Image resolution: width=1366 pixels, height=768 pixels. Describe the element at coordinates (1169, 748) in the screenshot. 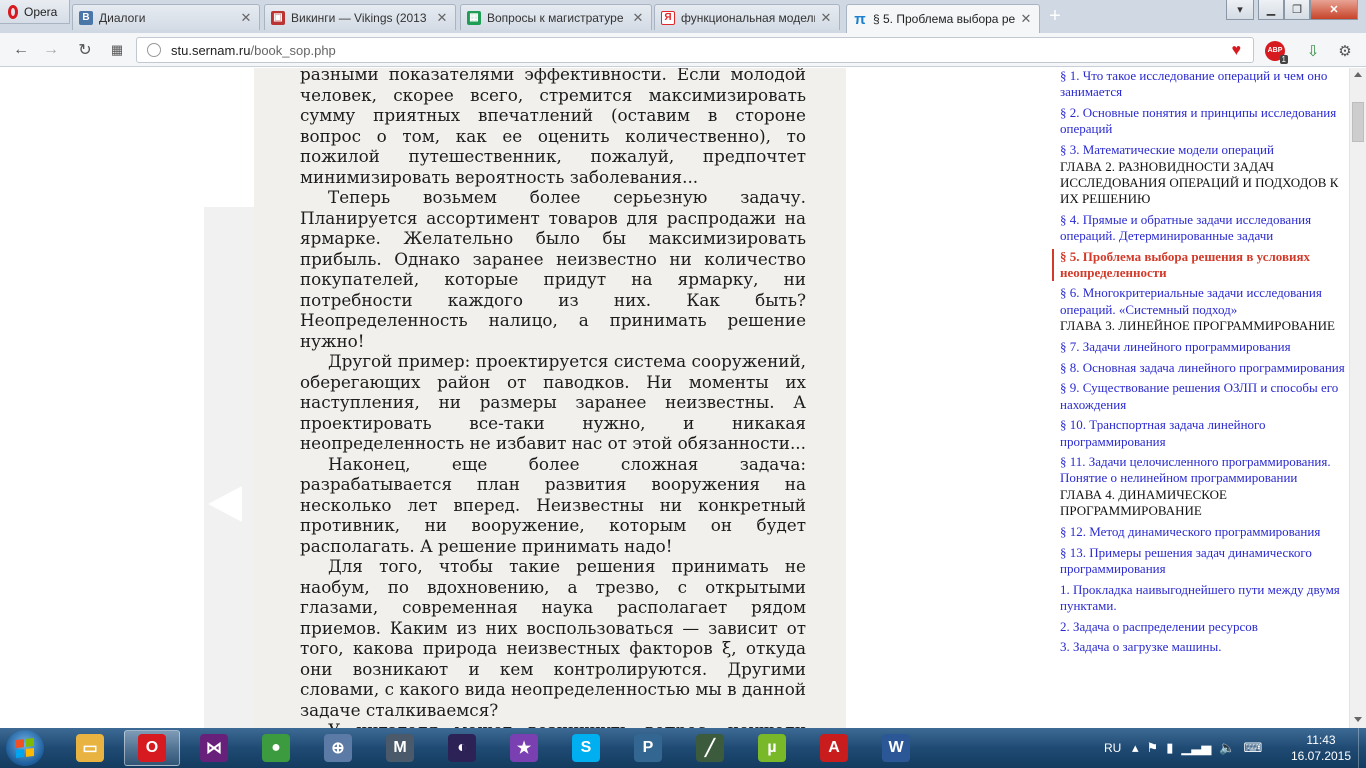

I see `power-icon: ▮` at that location.